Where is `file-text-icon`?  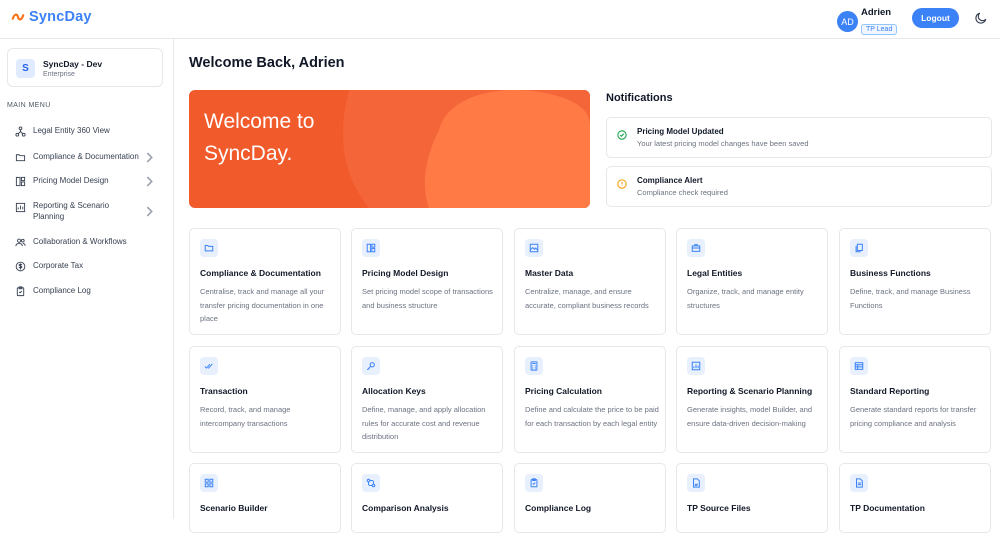
file-text-icon is located at coordinates (859, 483).